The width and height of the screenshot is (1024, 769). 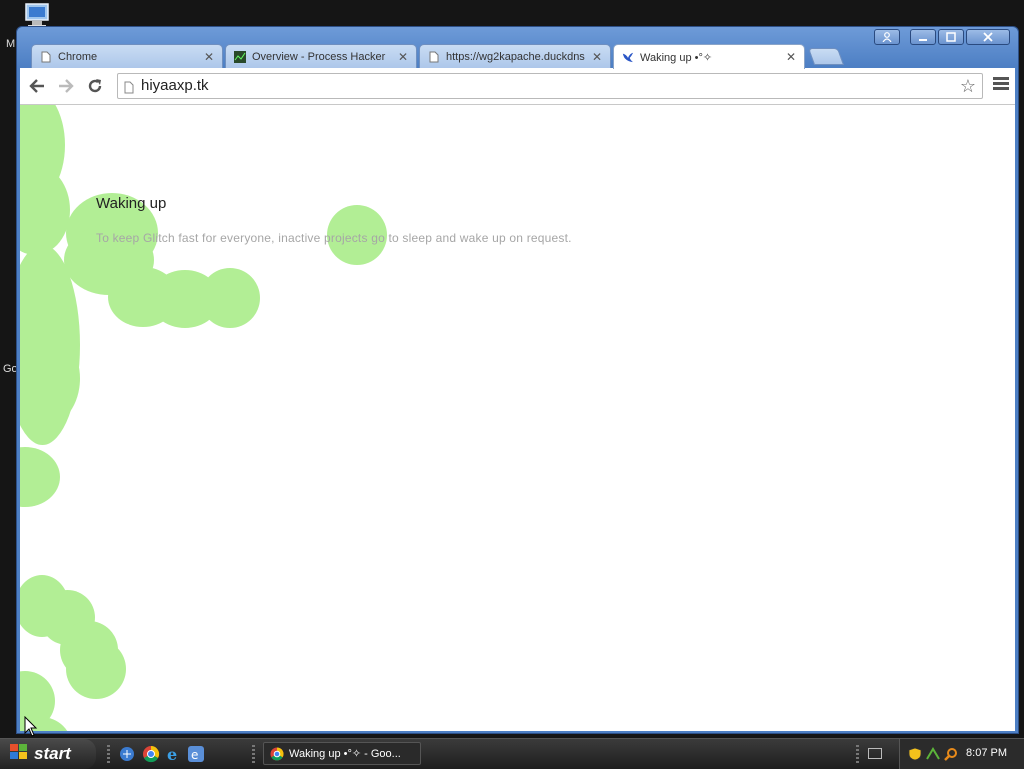 I want to click on tab-duckdns: https://wg2kapache.duckdns ✕, so click(x=515, y=56).